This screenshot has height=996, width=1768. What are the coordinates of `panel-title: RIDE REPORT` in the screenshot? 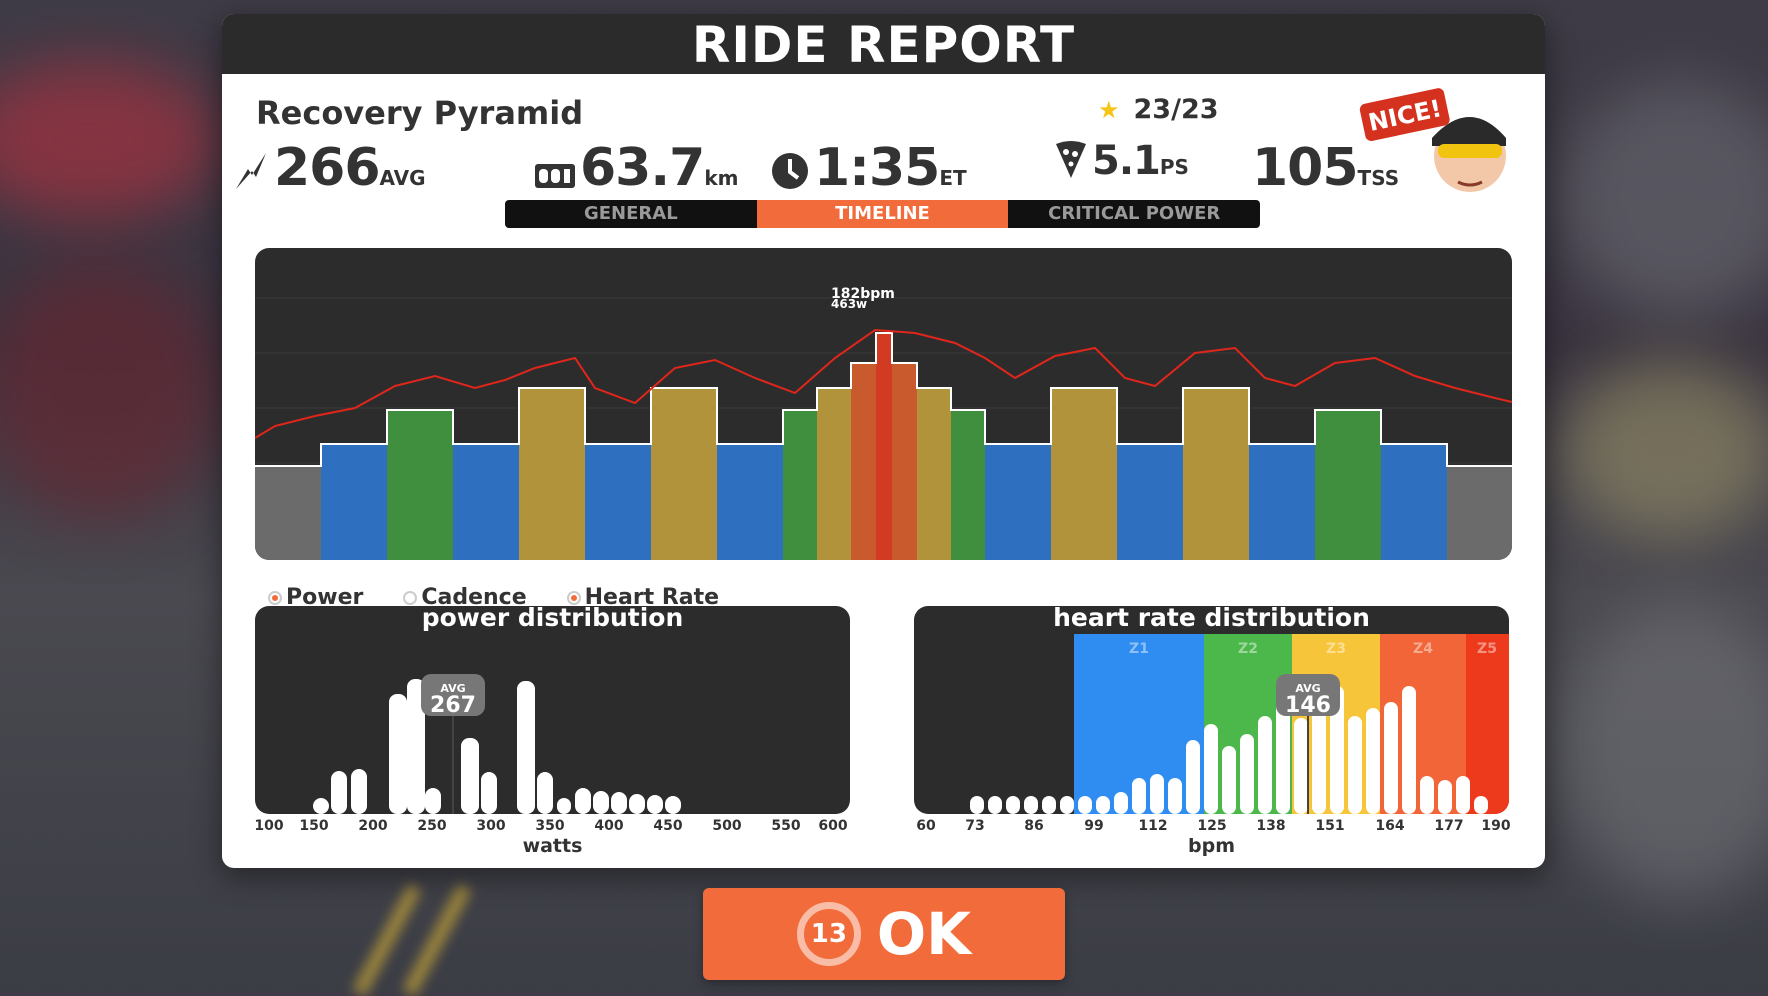 It's located at (883, 44).